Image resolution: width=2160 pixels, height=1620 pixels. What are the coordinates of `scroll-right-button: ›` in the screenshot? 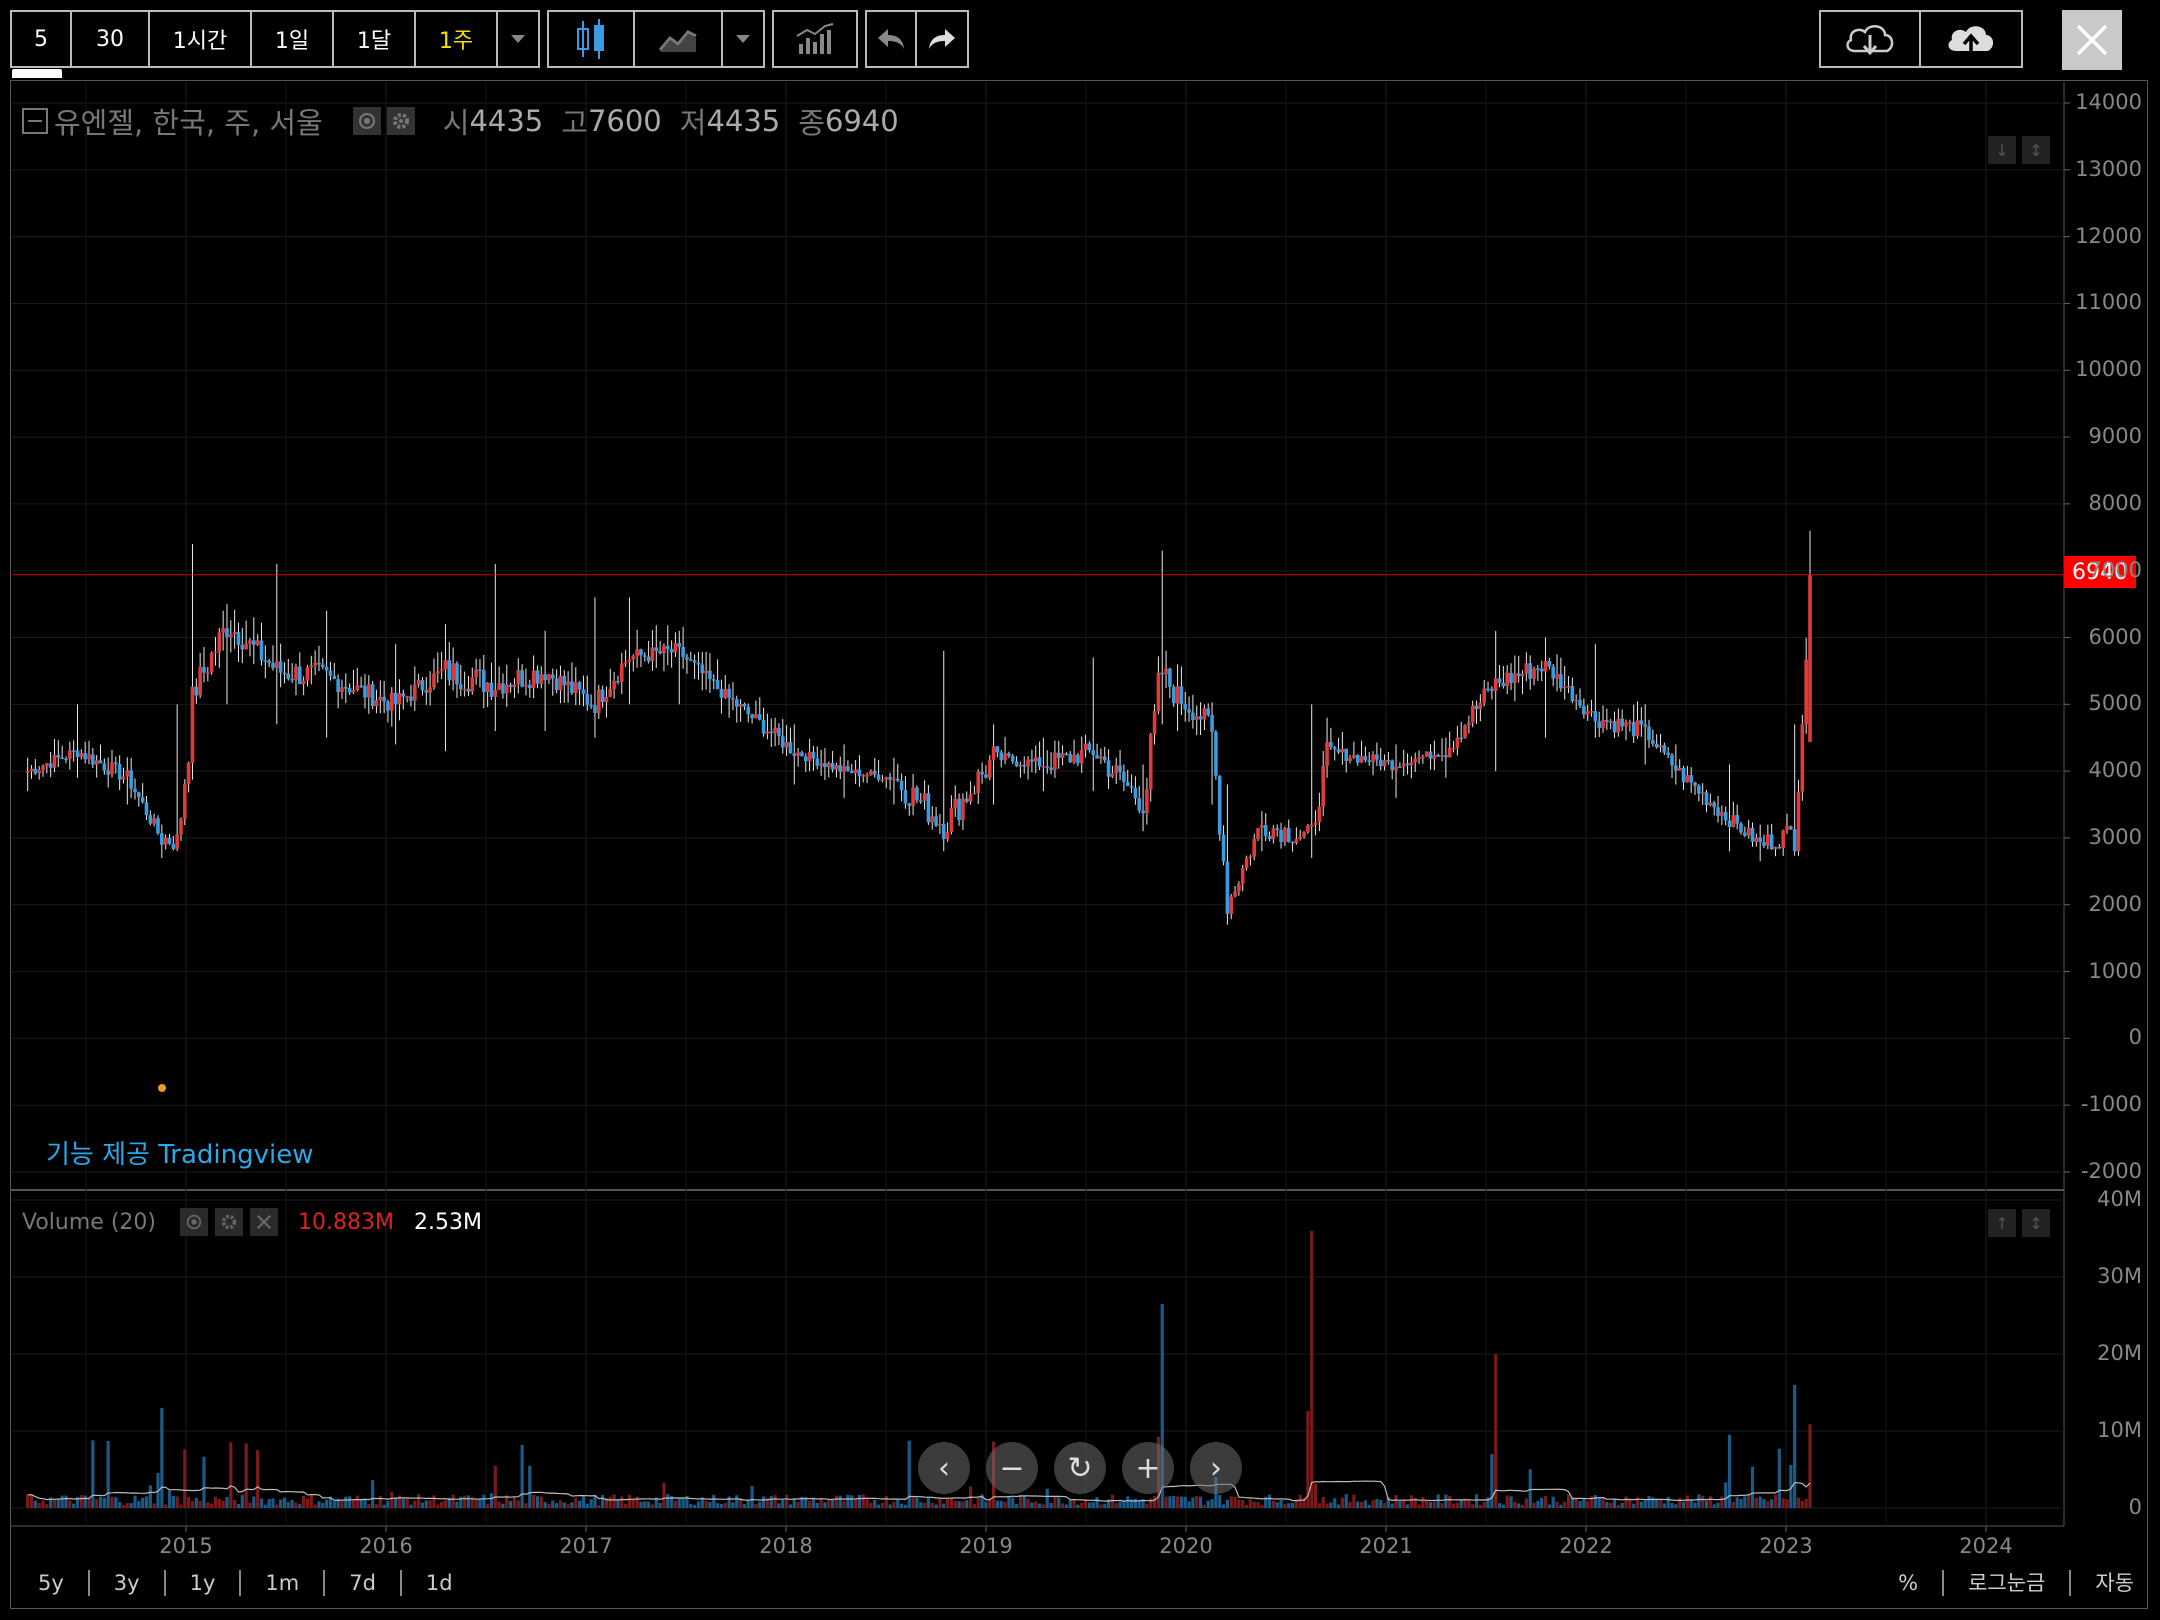 It's located at (1216, 1468).